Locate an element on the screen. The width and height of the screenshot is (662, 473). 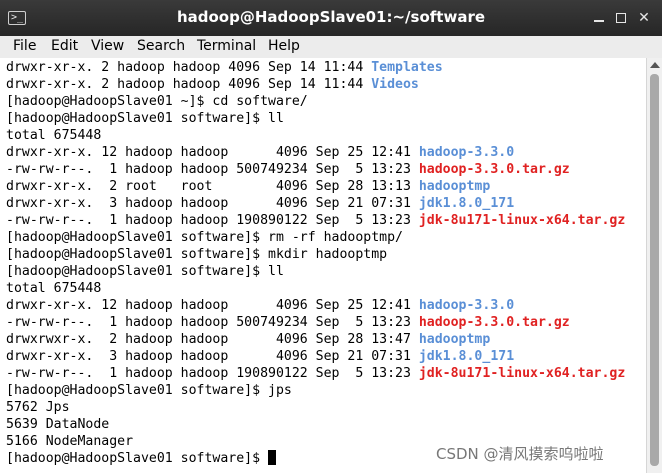
terminal-text: [hadoop@HadoopSlave01 ~]$ cd software/ is located at coordinates (157, 101).